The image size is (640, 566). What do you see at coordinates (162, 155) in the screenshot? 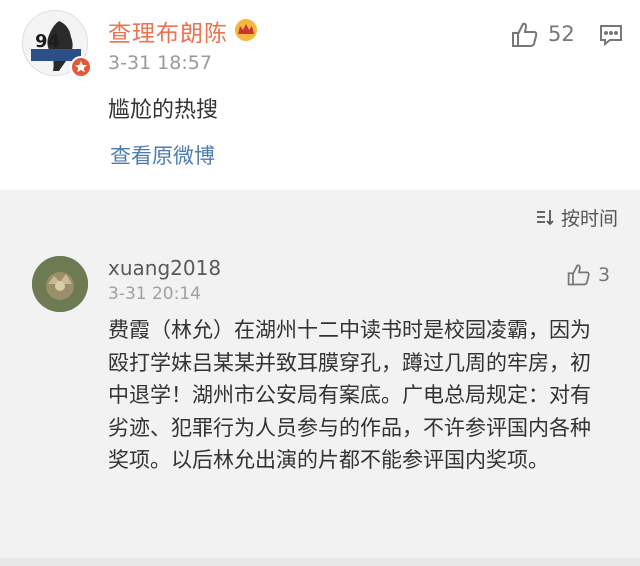
I see `view-original-link: 查看原微博` at bounding box center [162, 155].